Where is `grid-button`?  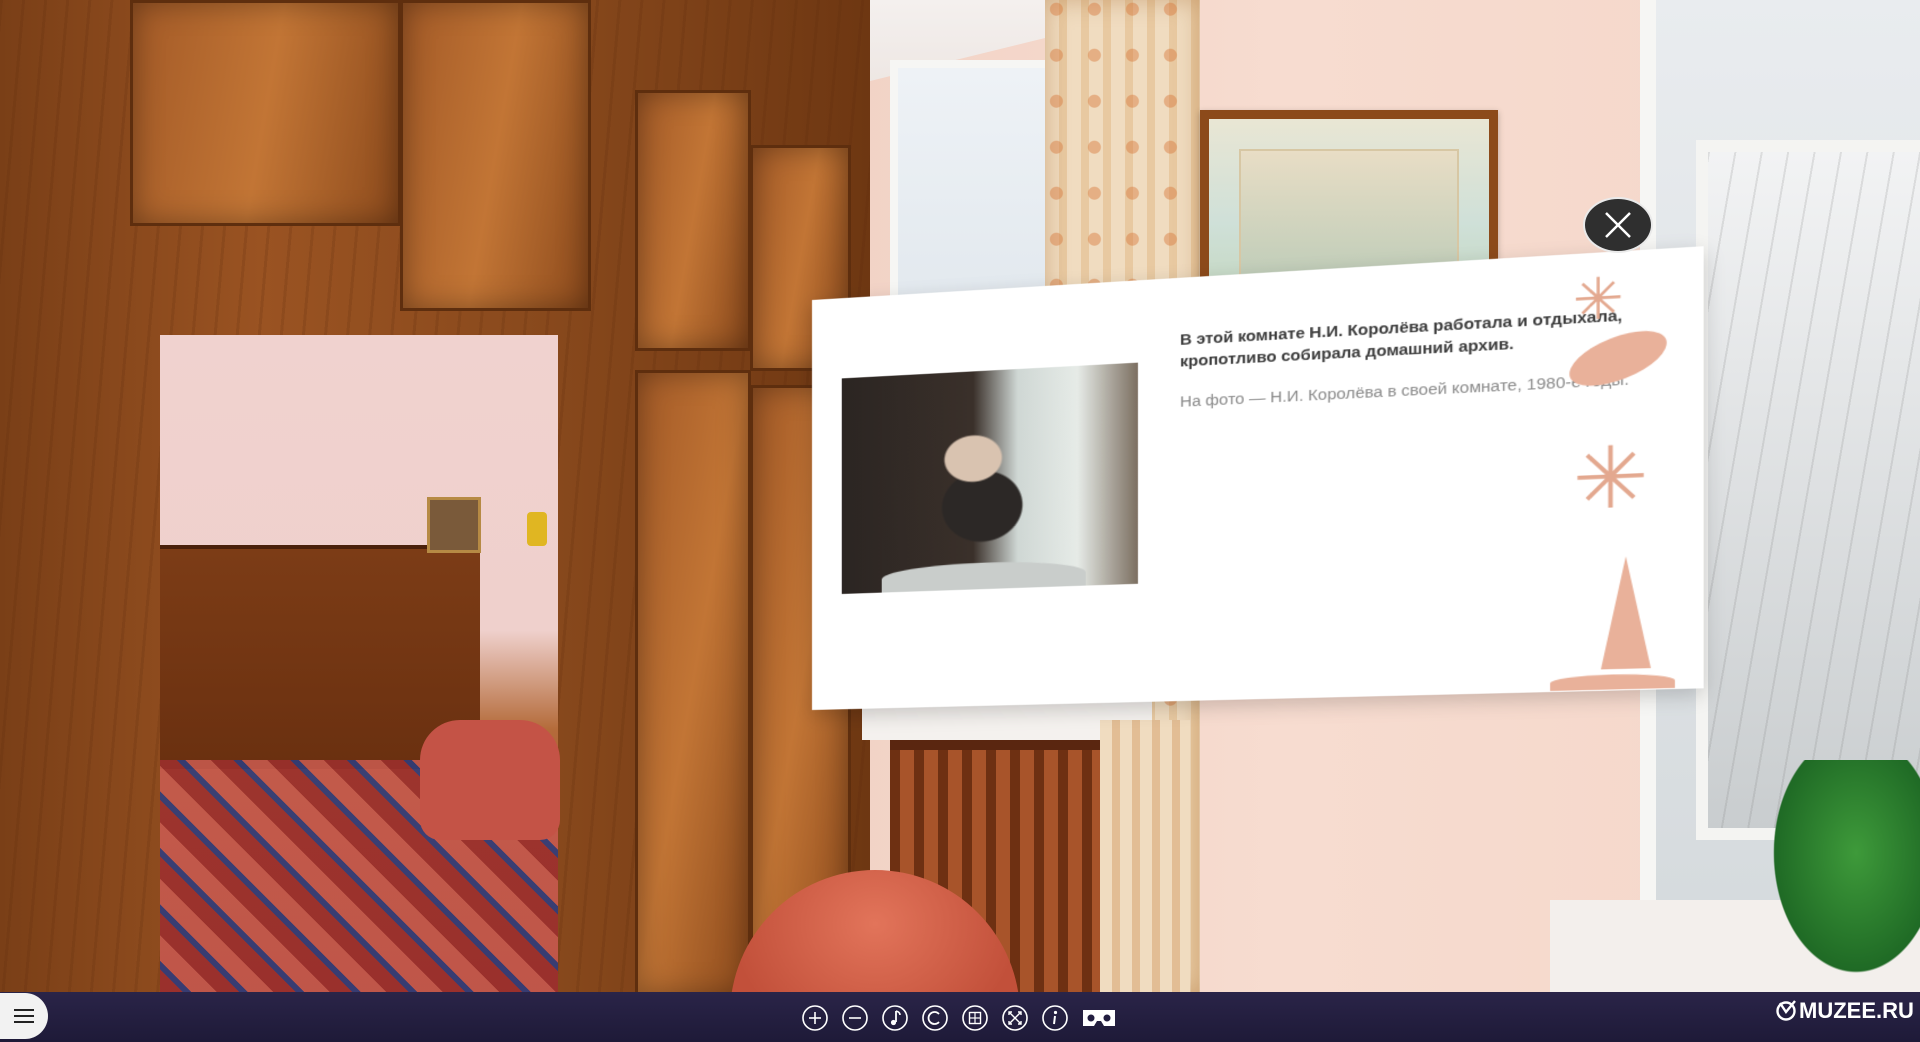
grid-button is located at coordinates (975, 1018).